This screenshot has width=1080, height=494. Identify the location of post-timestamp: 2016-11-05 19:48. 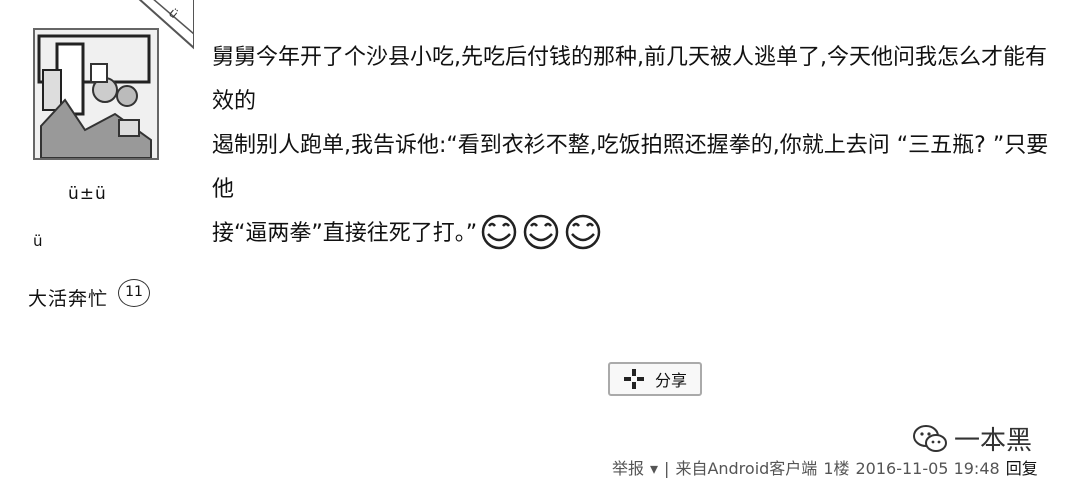
(927, 468).